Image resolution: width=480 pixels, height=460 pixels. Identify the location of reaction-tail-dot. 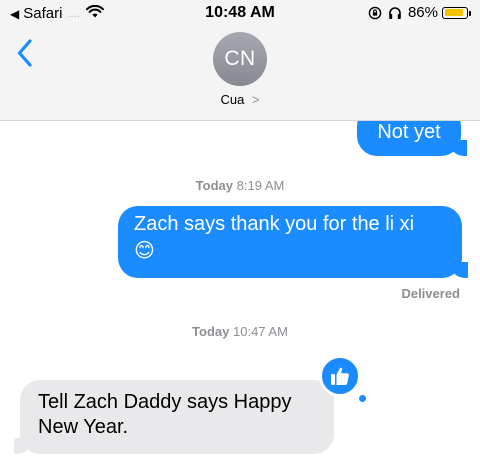
(362, 398).